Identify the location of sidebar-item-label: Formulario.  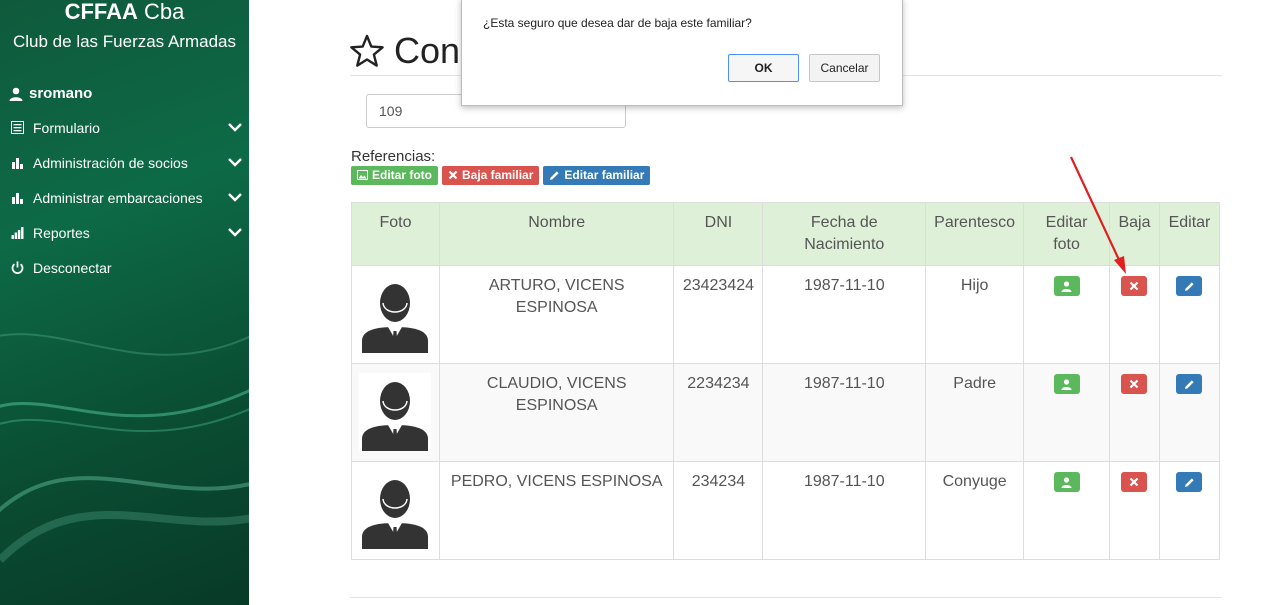
(66, 127).